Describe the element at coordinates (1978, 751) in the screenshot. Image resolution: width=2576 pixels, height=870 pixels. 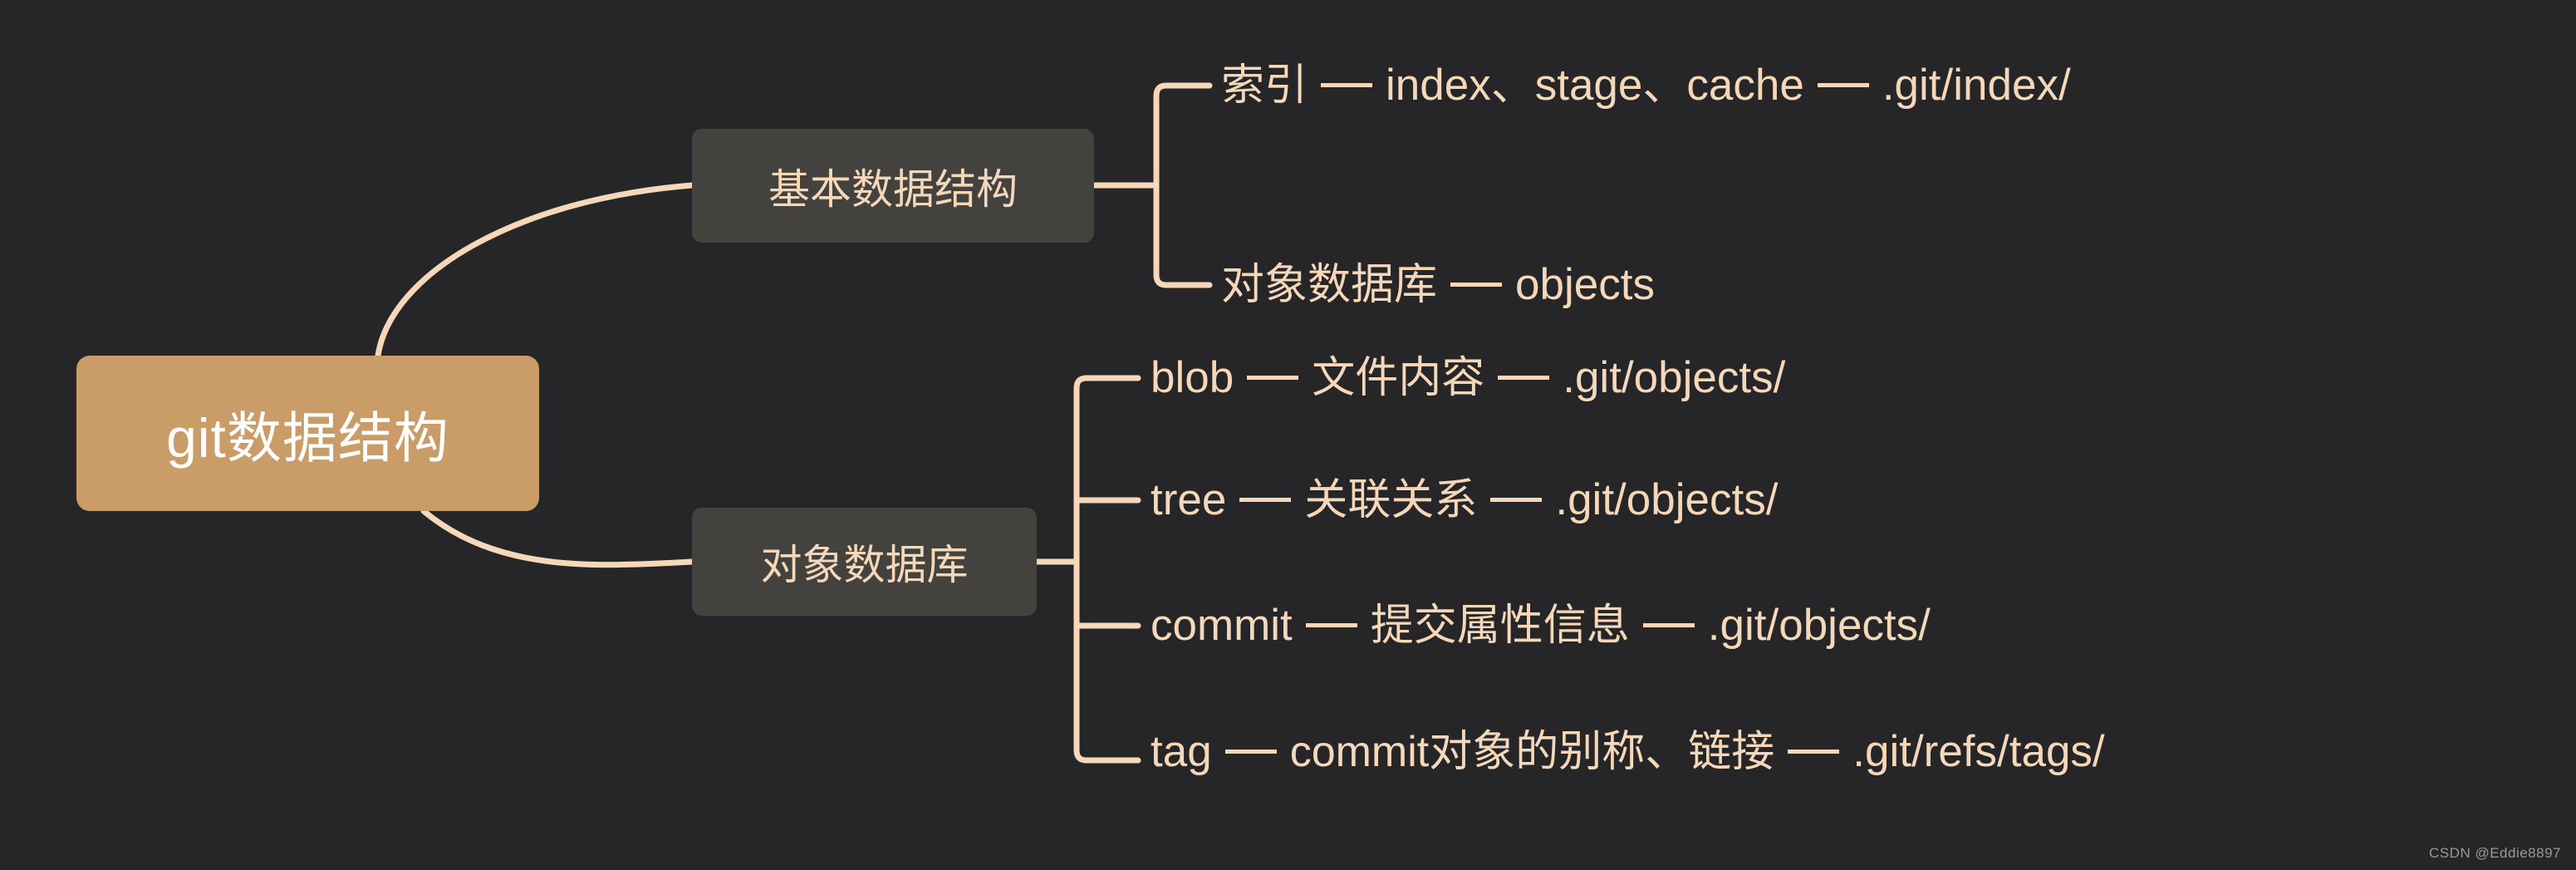
I see `leaf-path: .git/refs/tags/` at that location.